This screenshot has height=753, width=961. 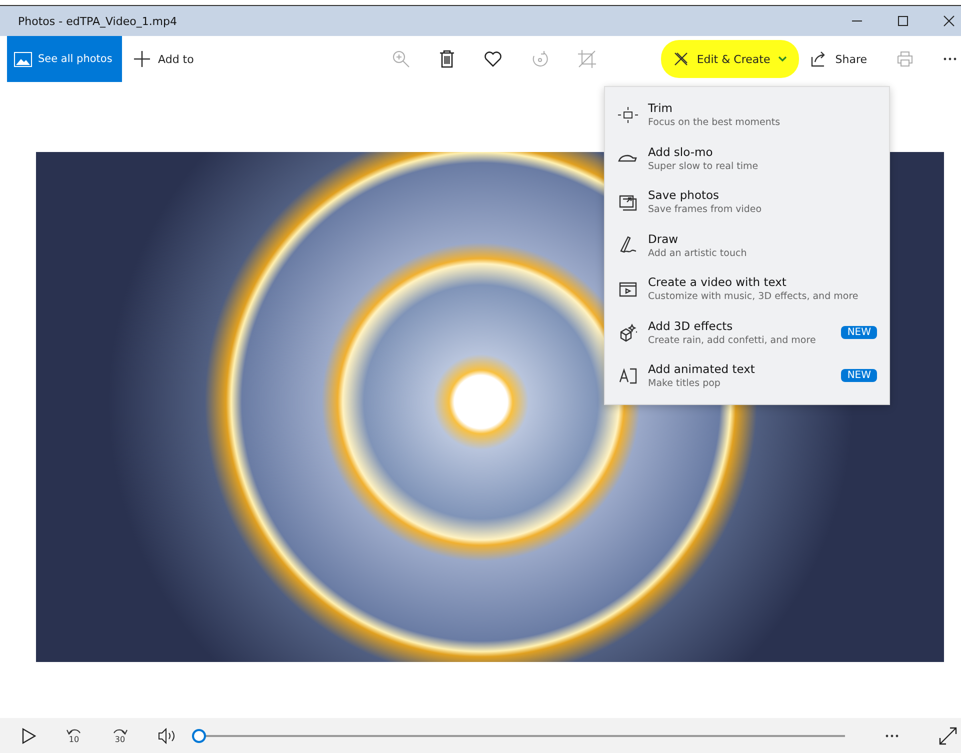 I want to click on menu-item: Save photos Save frames from video, so click(x=747, y=202).